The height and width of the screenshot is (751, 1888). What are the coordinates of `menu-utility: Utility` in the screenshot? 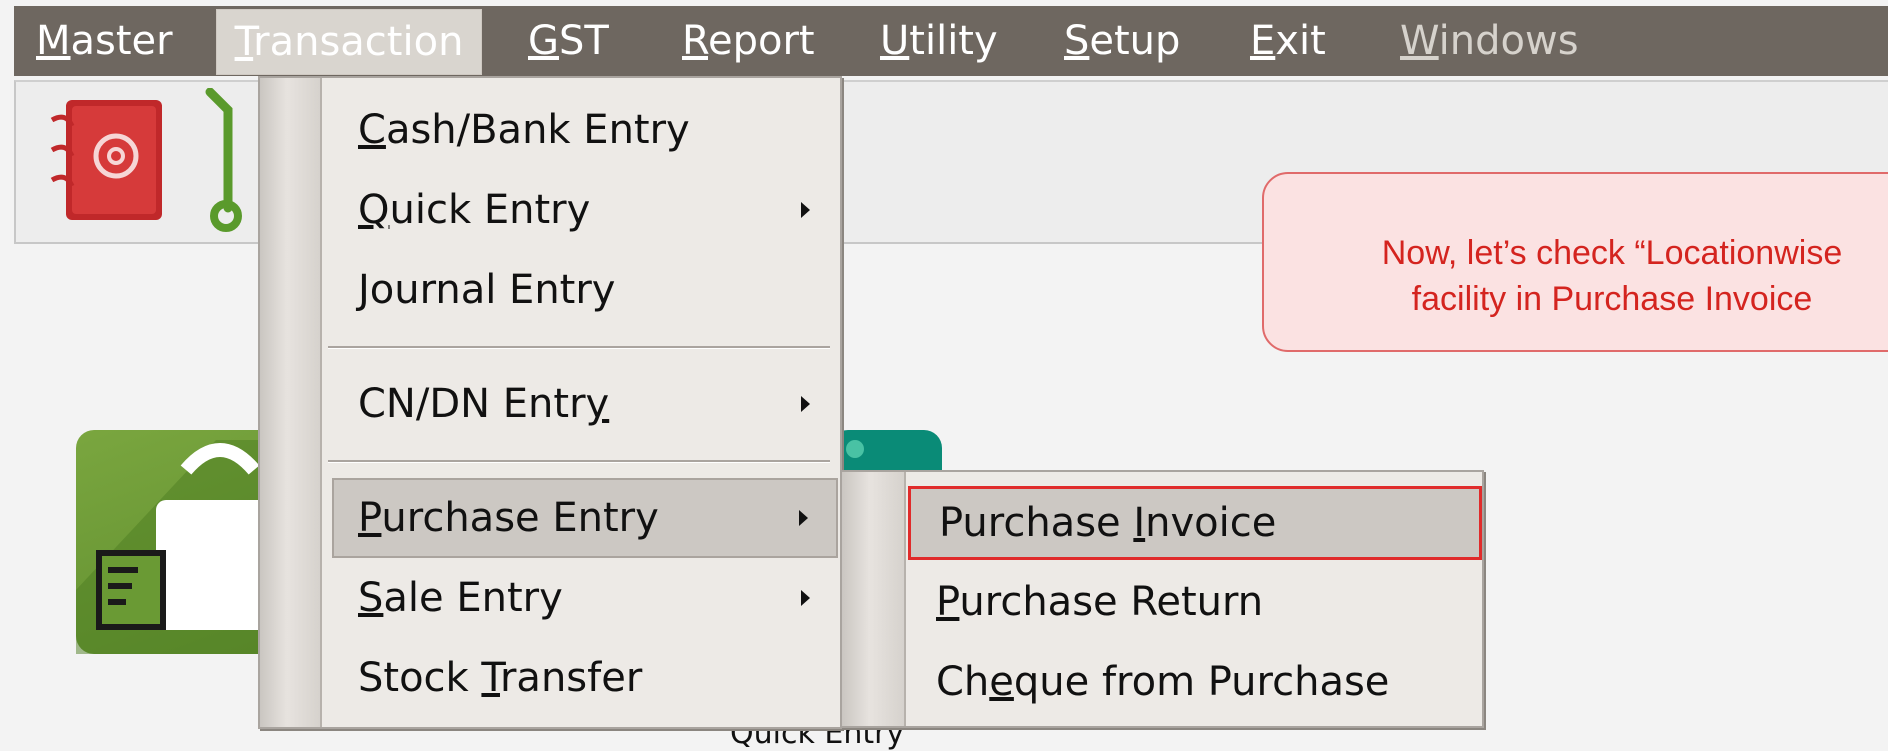 It's located at (939, 41).